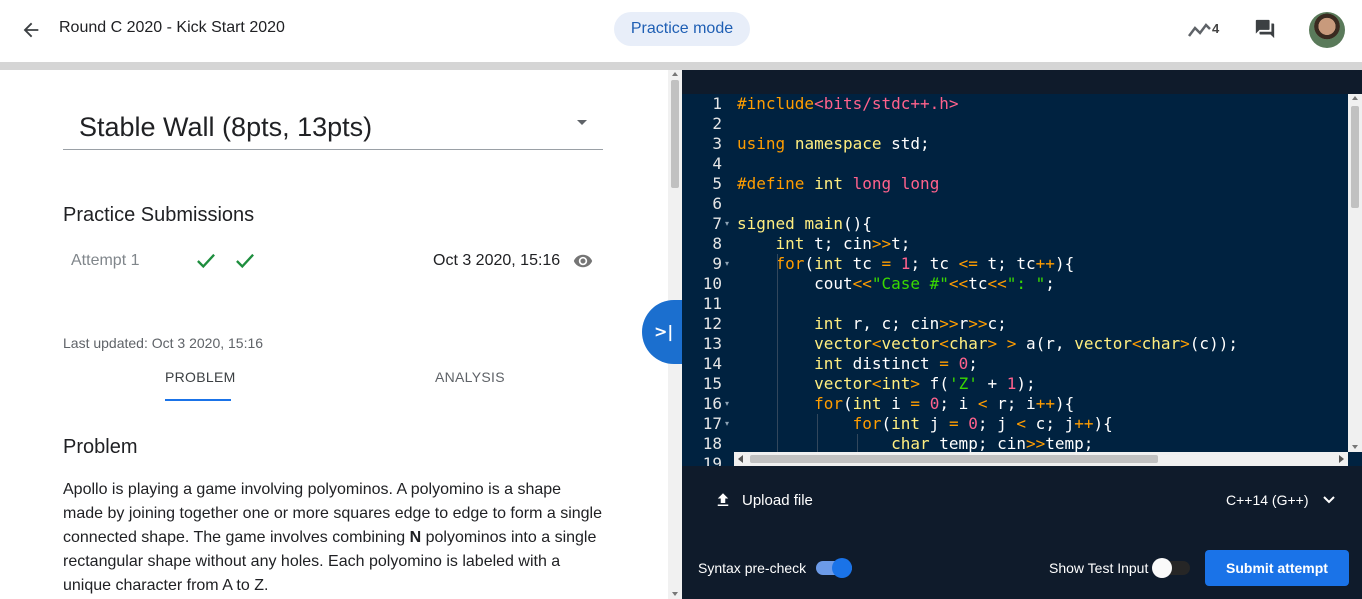  Describe the element at coordinates (1277, 568) in the screenshot. I see `submit-attempt-button: Submit attempt` at that location.